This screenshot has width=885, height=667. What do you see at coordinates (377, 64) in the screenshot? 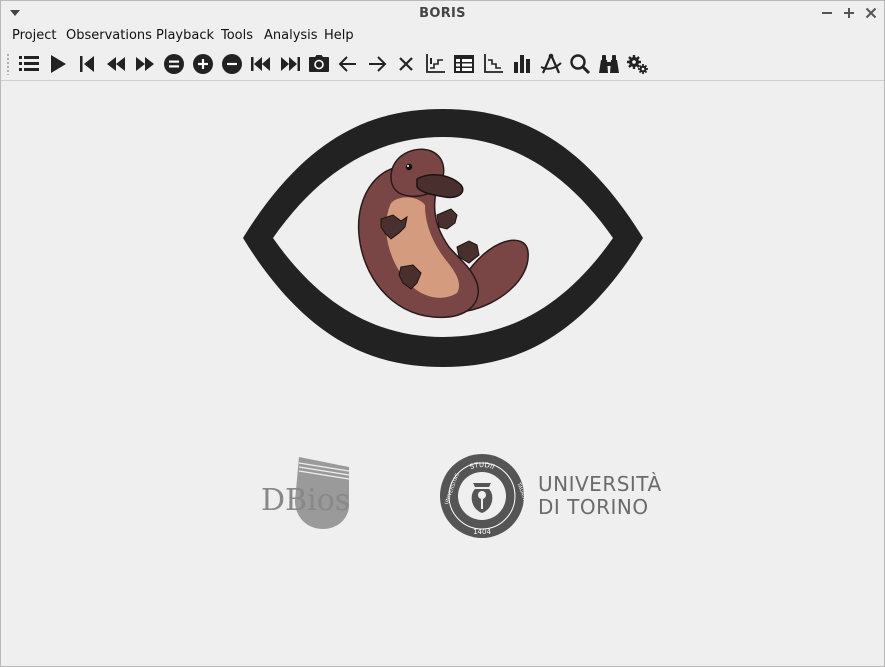
I see `arrow-right-icon` at bounding box center [377, 64].